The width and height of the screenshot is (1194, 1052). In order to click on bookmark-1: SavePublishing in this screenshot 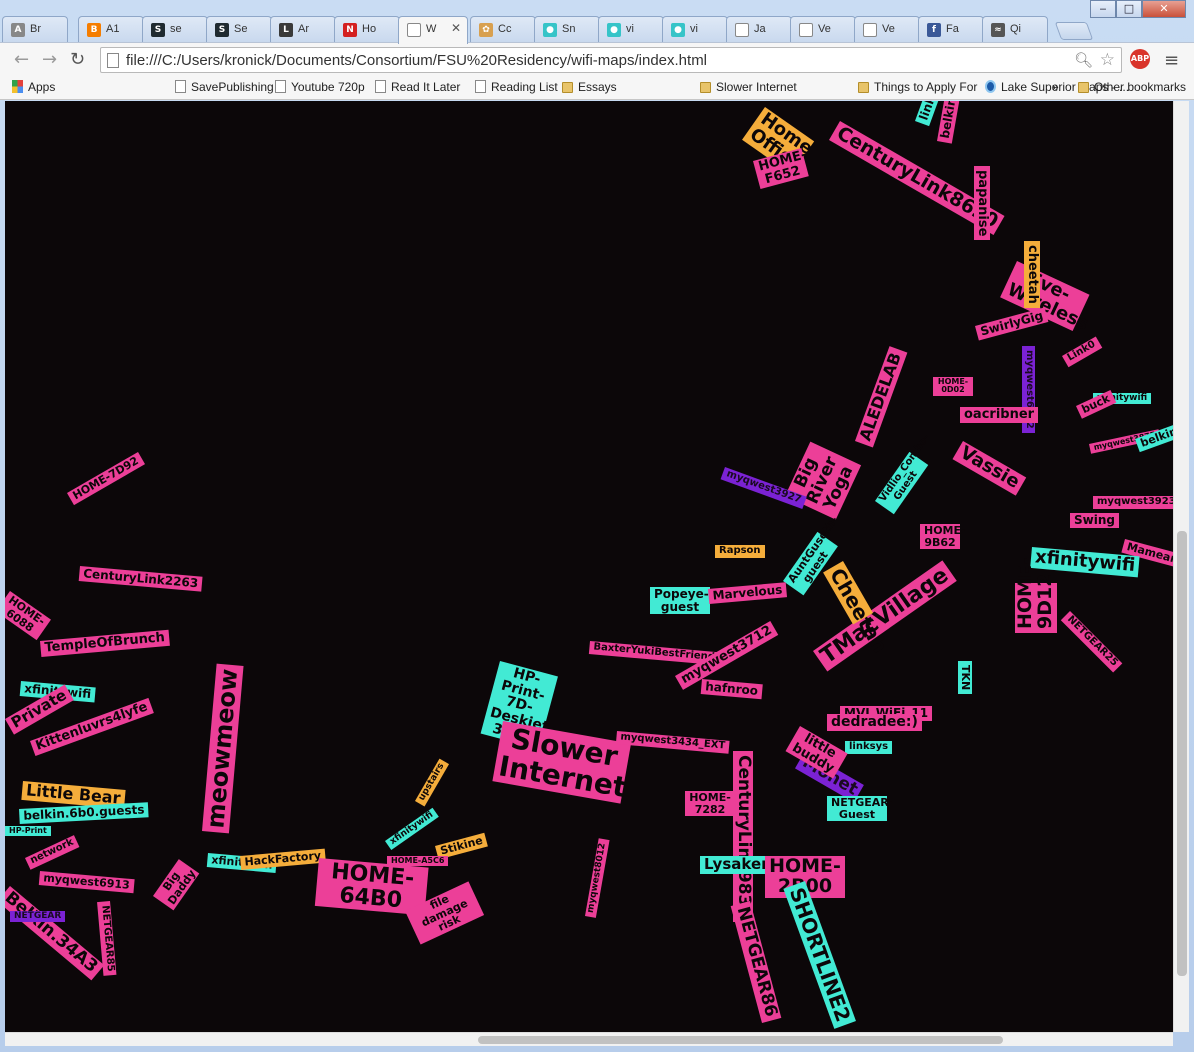, I will do `click(224, 87)`.